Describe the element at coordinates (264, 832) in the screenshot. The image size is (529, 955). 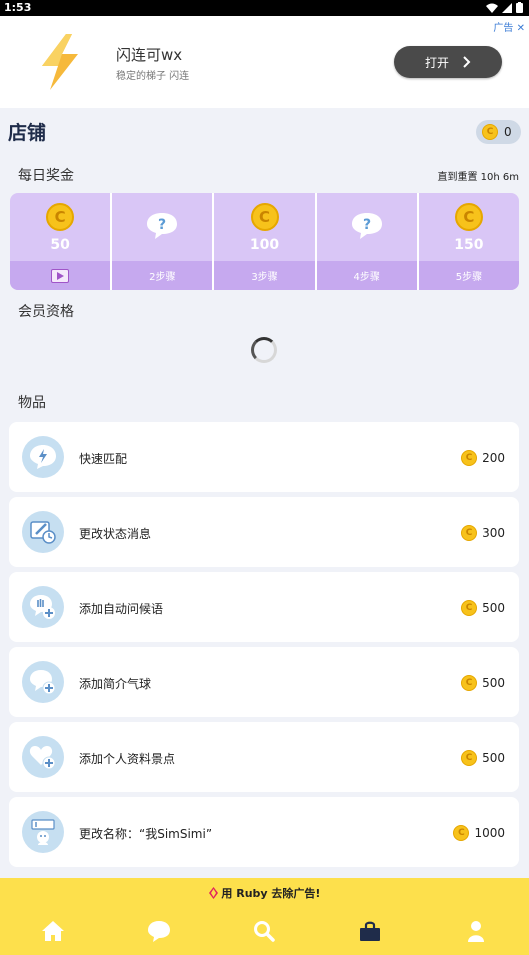
I see `item-rename: 更改名称：“我SimSimi” C 1000` at that location.